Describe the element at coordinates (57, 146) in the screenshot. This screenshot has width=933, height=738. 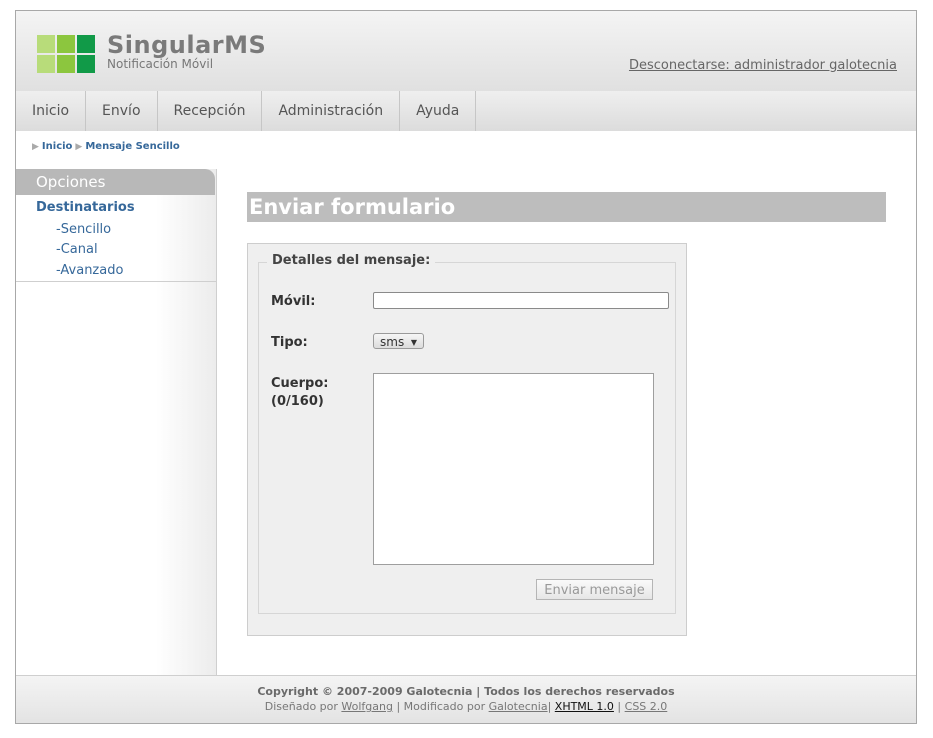
I see `breadcrumb-inicio: Inicio` at that location.